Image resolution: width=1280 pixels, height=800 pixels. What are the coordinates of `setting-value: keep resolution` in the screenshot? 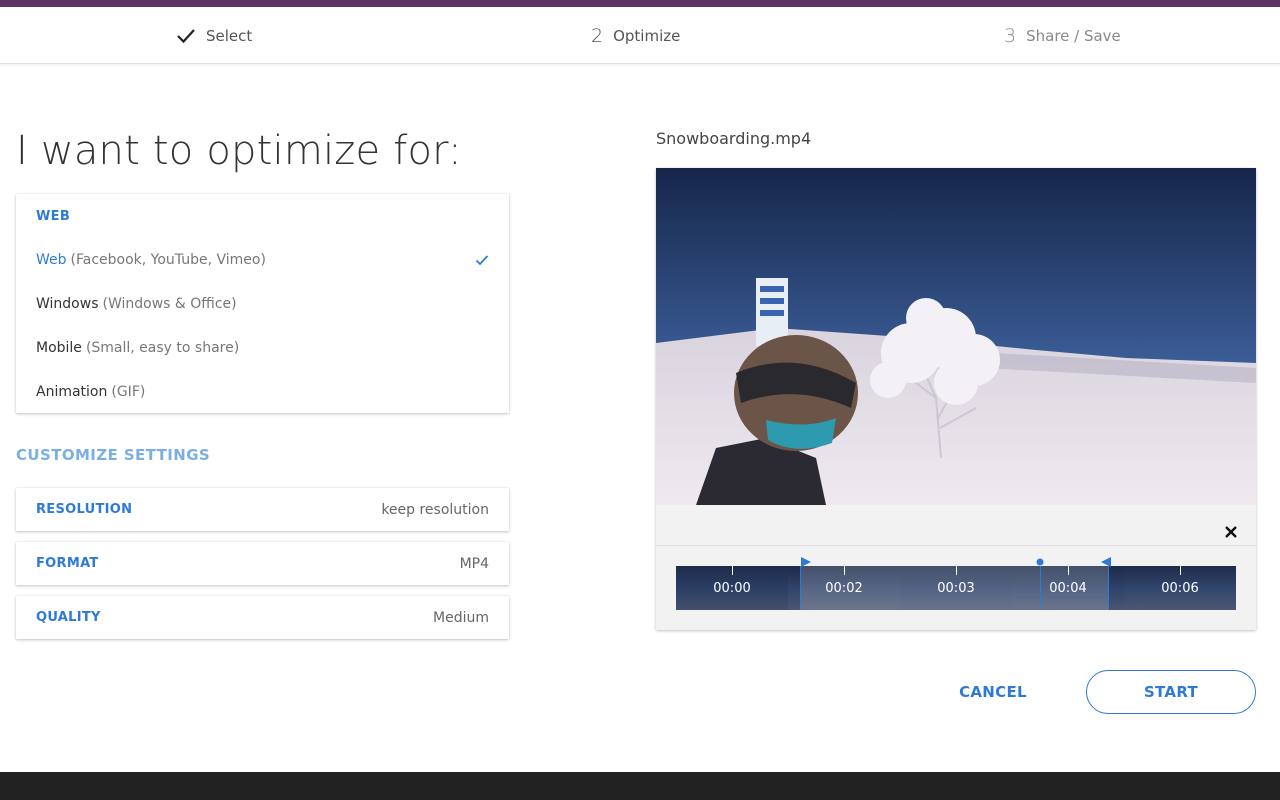 It's located at (435, 509).